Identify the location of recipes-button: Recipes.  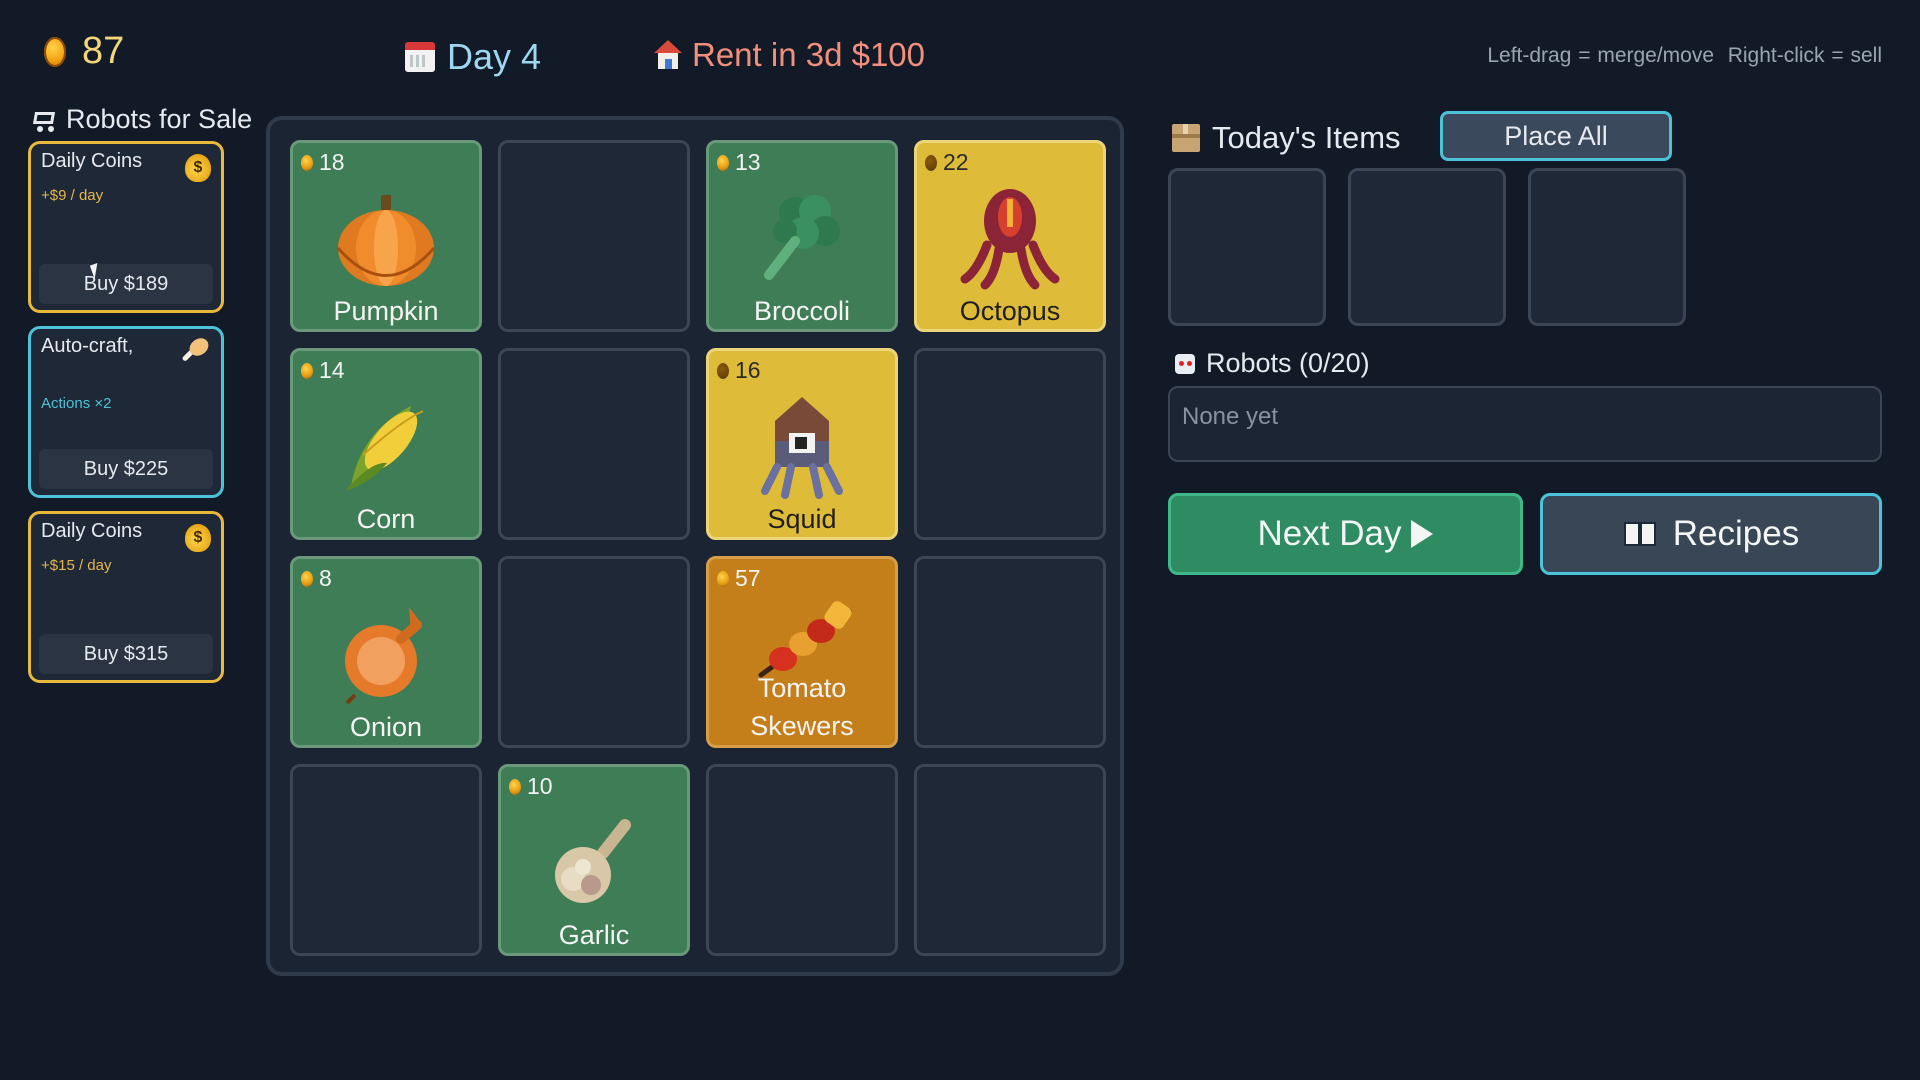
(1711, 534).